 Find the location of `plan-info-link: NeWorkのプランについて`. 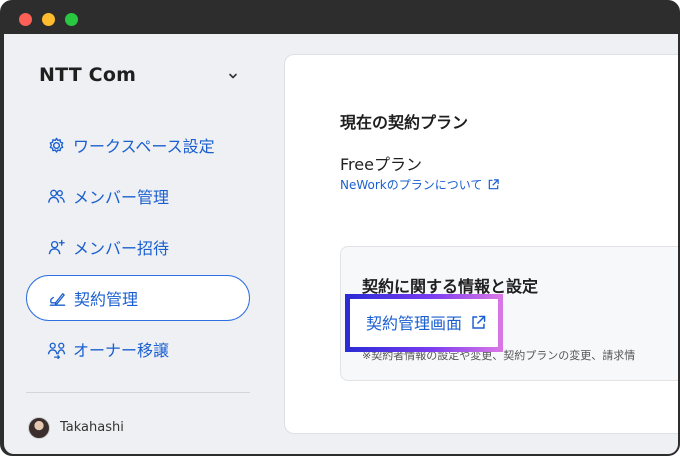

plan-info-link: NeWorkのプランについて is located at coordinates (420, 184).